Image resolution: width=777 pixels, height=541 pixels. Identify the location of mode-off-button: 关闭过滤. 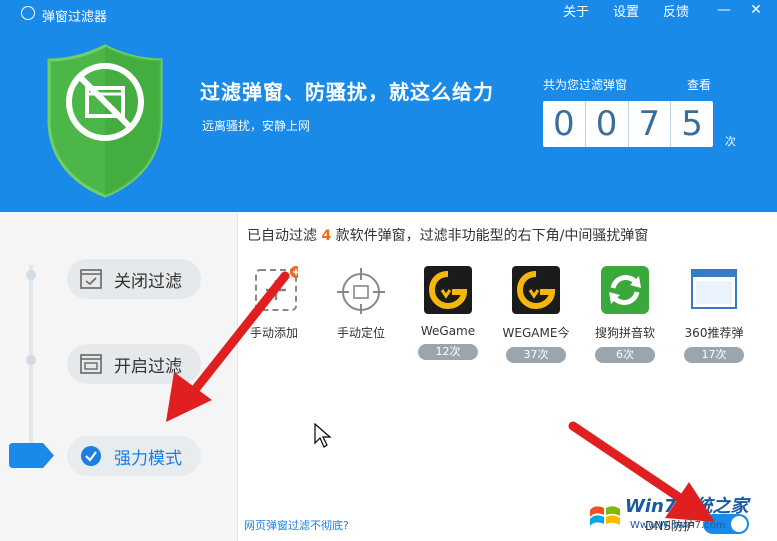
(134, 279).